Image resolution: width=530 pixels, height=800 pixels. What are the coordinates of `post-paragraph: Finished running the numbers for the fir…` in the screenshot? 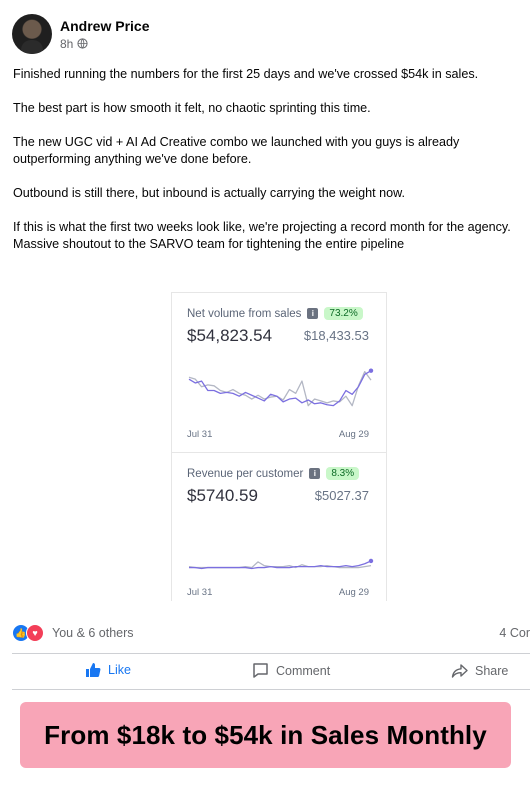 It's located at (246, 74).